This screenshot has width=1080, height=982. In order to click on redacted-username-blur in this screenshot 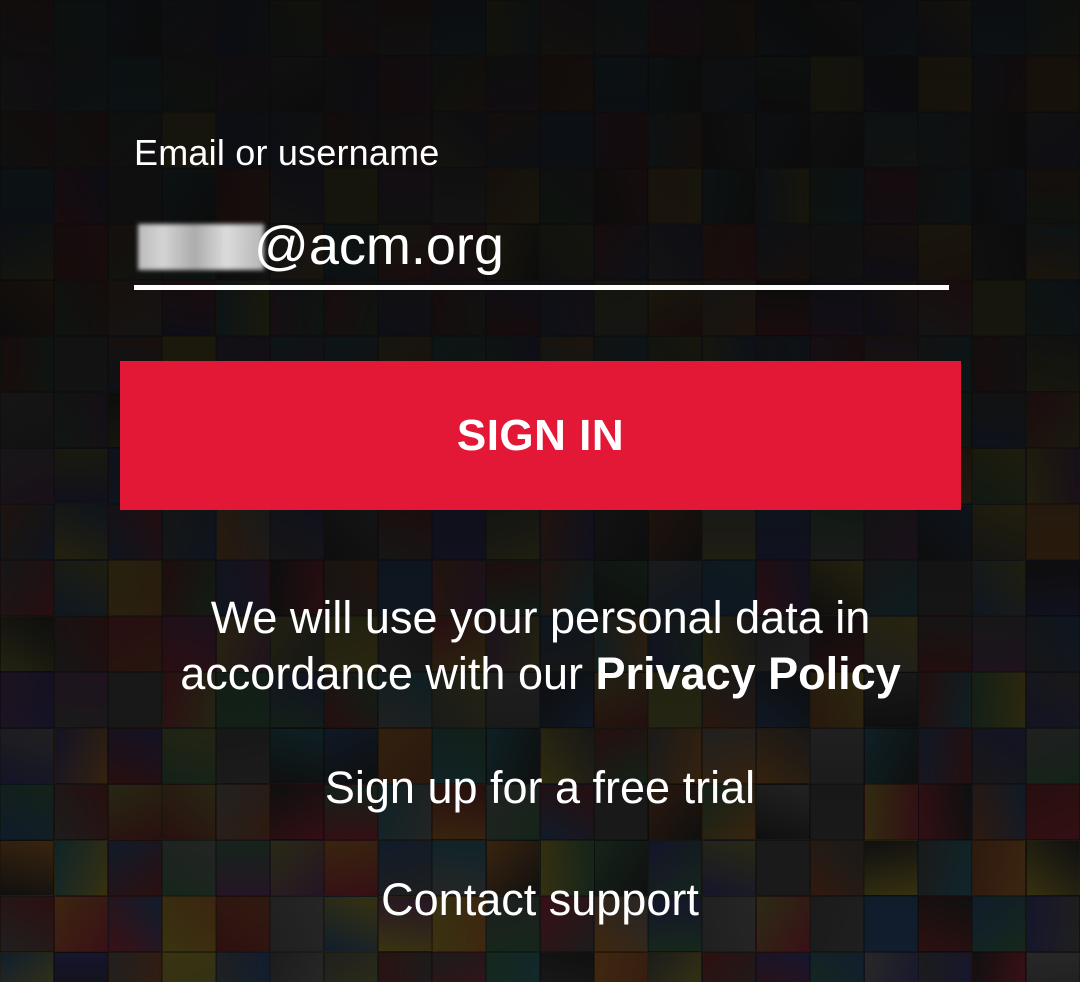, I will do `click(201, 247)`.